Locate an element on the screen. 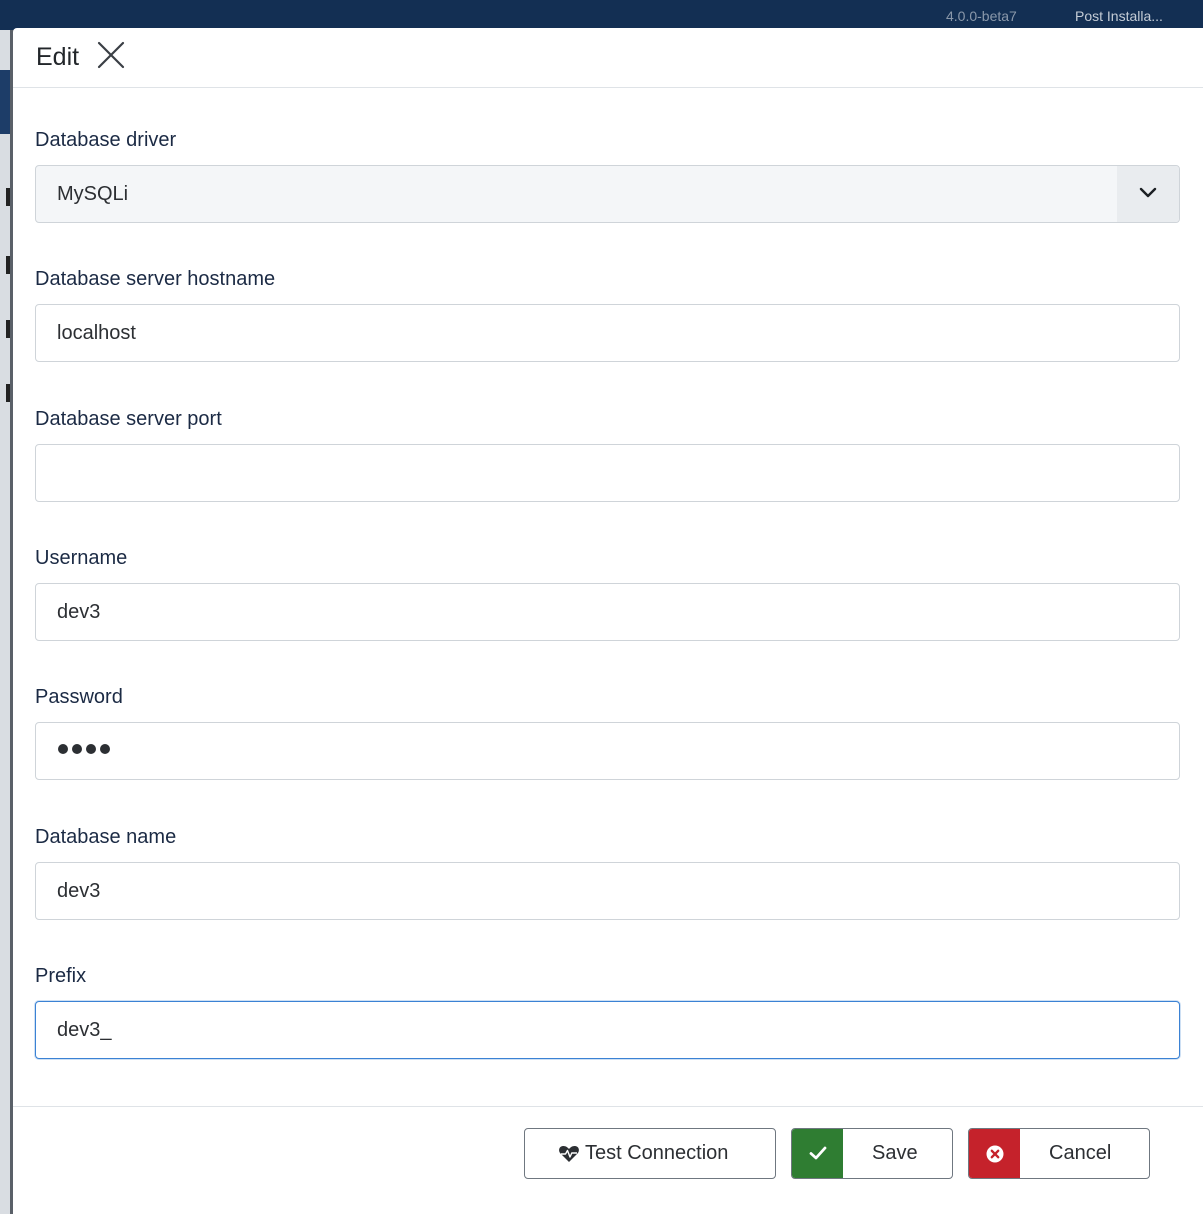 This screenshot has width=1203, height=1214. modal-footer: Test Connection Save Cancel is located at coordinates (608, 1160).